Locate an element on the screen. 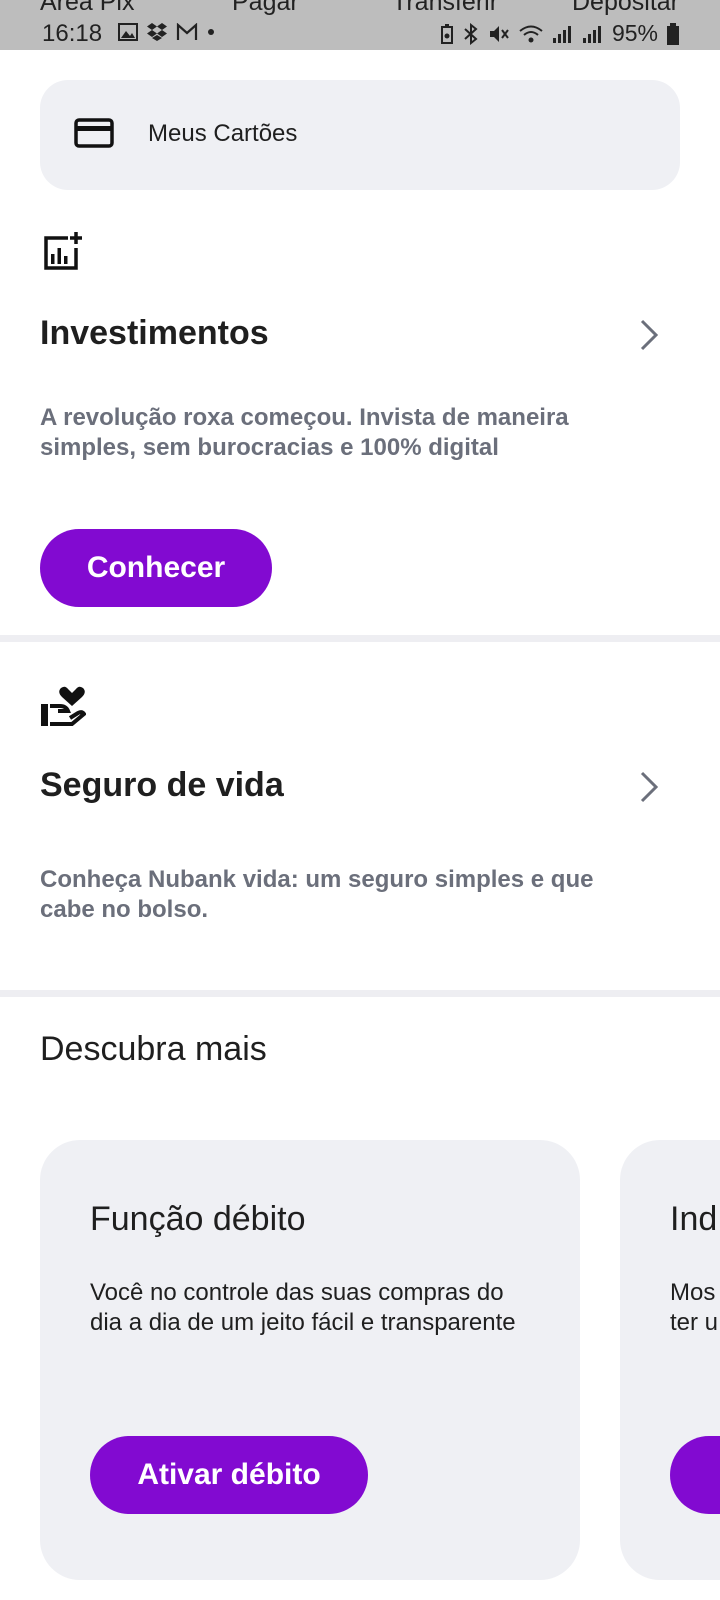 Image resolution: width=720 pixels, height=1600 pixels. my-cards-label: Meus Cartões is located at coordinates (223, 133).